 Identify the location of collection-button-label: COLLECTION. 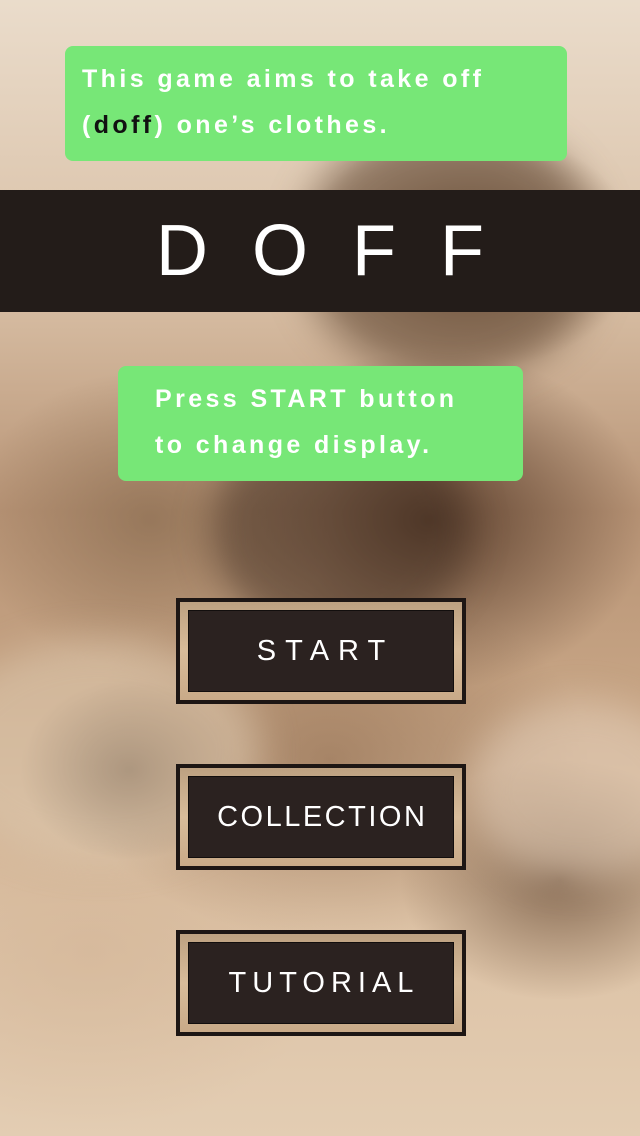
(322, 816).